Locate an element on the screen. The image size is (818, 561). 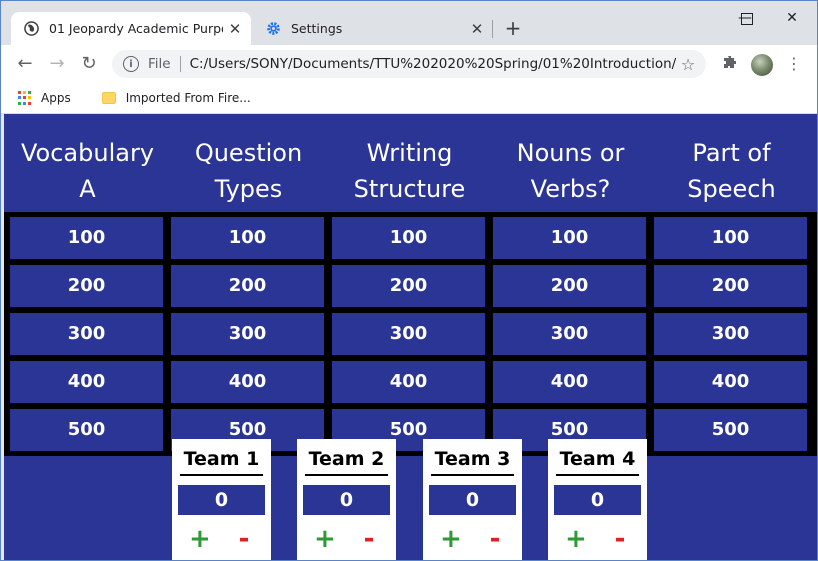
tab-jeopardy: 01 Jeopardy Academic Purposes ✕ is located at coordinates (131, 28).